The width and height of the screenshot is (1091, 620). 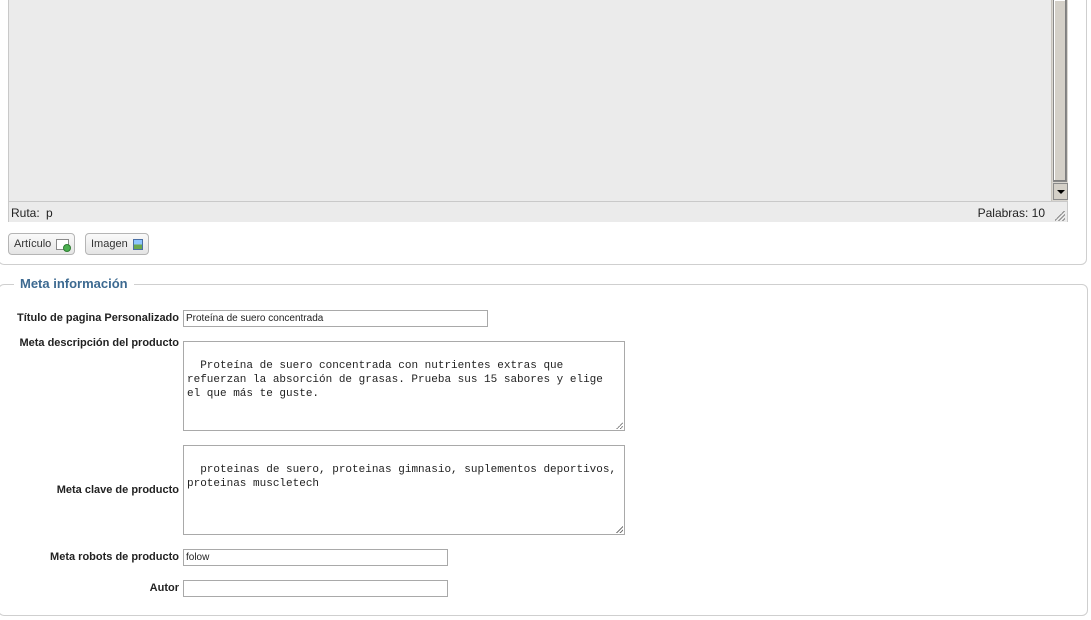 I want to click on meta-keywords-label: Meta clave de producto, so click(x=117, y=490).